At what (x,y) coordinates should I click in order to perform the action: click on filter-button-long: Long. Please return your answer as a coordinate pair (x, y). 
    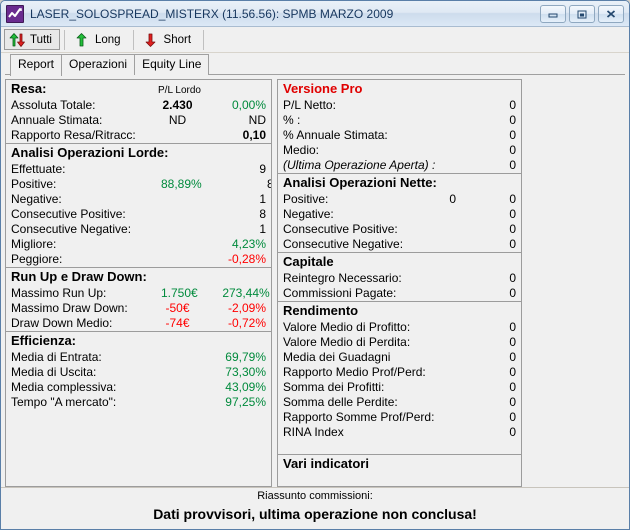
    Looking at the image, I should click on (99, 39).